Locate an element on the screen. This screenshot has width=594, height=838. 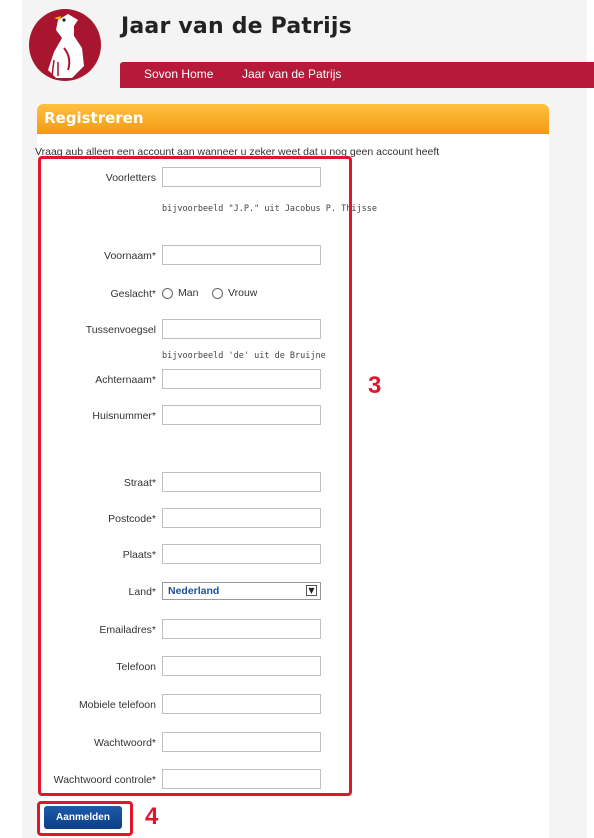
nav-item-sovon-home: Sovon Home is located at coordinates (178, 74).